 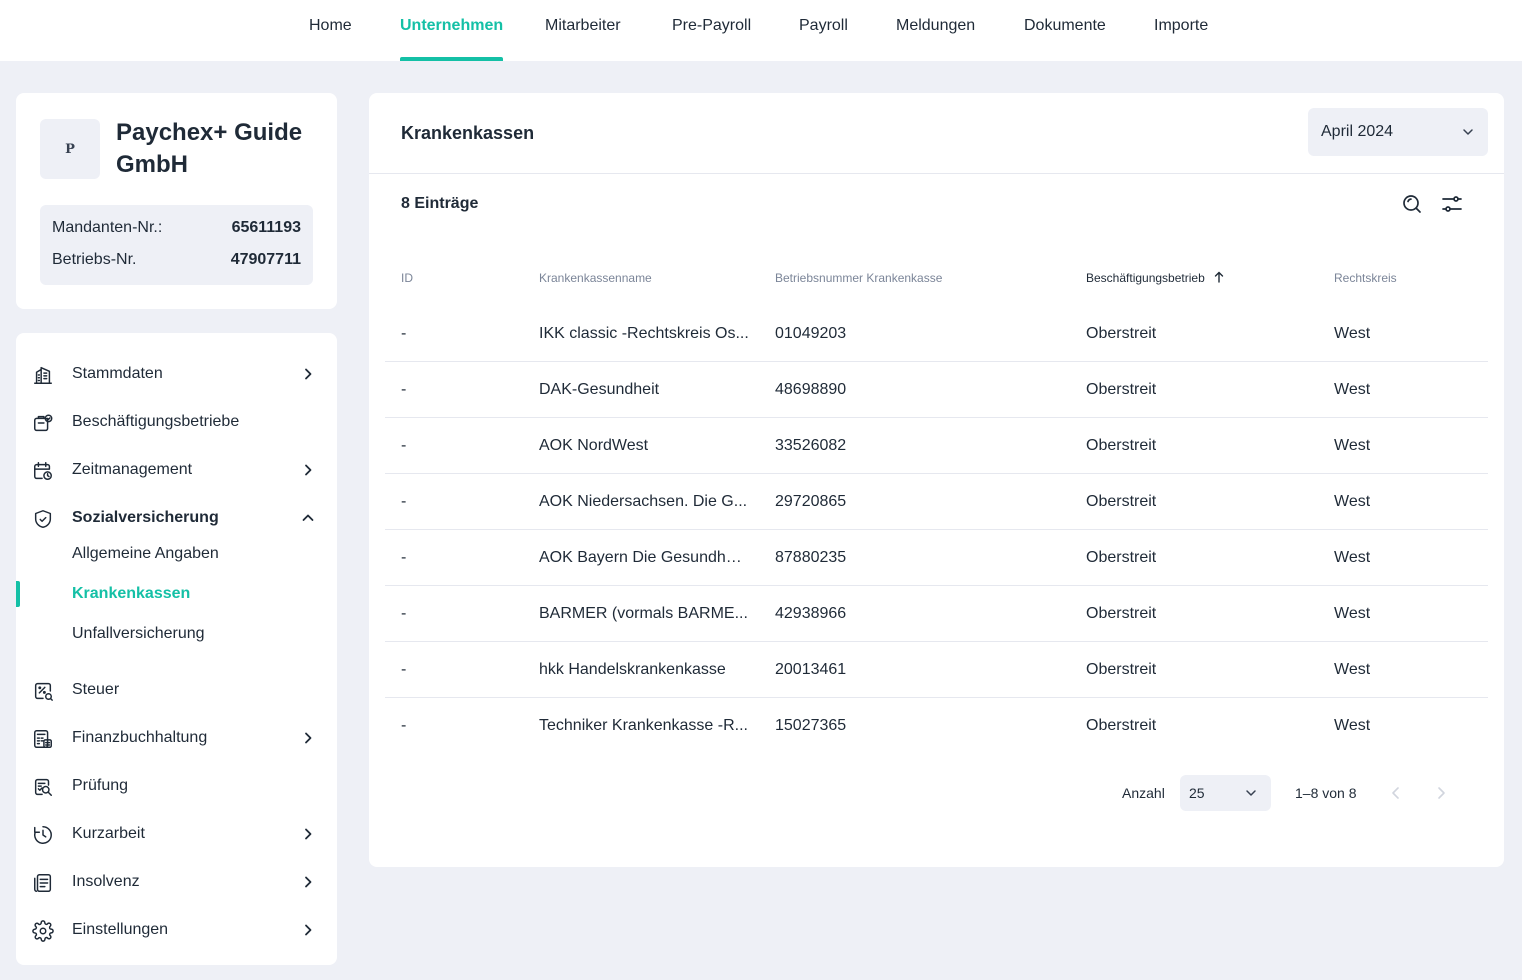 I want to click on nav-pre-payroll: Pre-Payroll, so click(x=711, y=30).